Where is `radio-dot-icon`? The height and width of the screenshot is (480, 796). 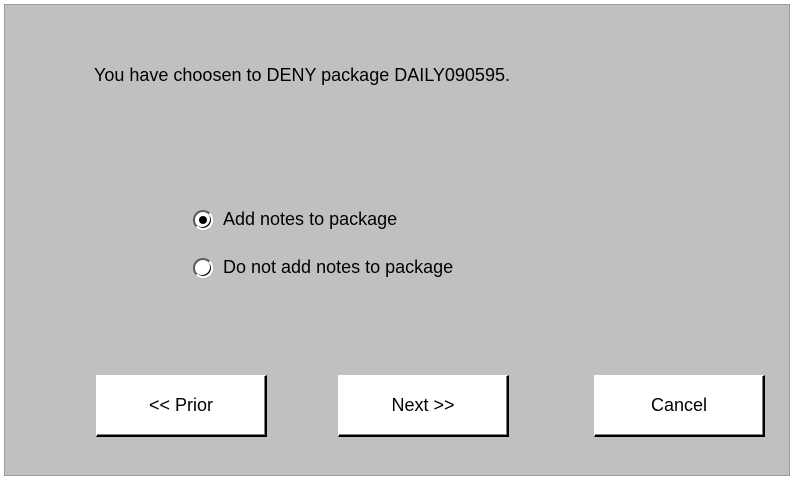 radio-dot-icon is located at coordinates (203, 219).